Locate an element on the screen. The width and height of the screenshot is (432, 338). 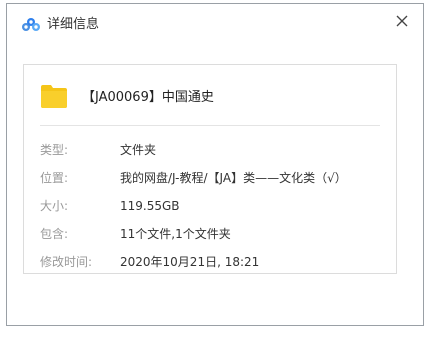
property-label: 位置: is located at coordinates (54, 178).